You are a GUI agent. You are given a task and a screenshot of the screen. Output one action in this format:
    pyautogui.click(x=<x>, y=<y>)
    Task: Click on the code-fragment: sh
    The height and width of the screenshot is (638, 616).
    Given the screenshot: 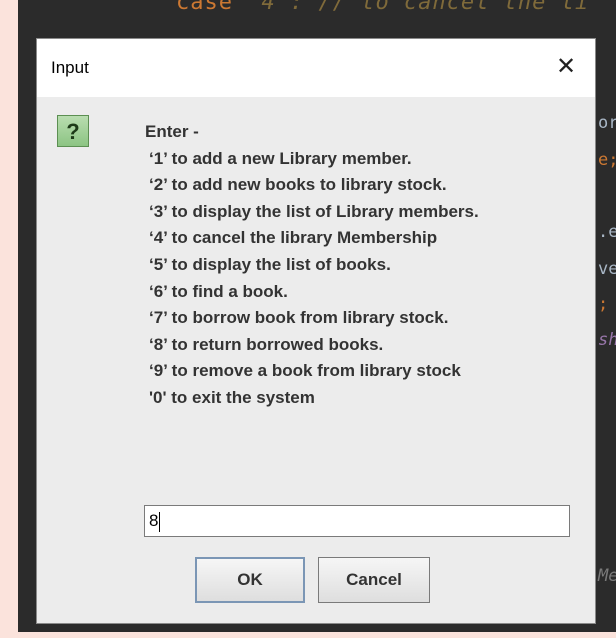 What is the action you would take?
    pyautogui.click(x=607, y=340)
    